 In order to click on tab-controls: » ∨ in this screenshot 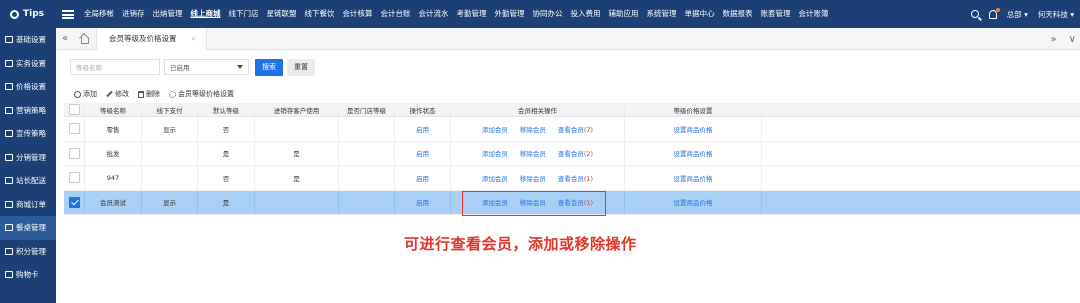, I will do `click(1063, 39)`.